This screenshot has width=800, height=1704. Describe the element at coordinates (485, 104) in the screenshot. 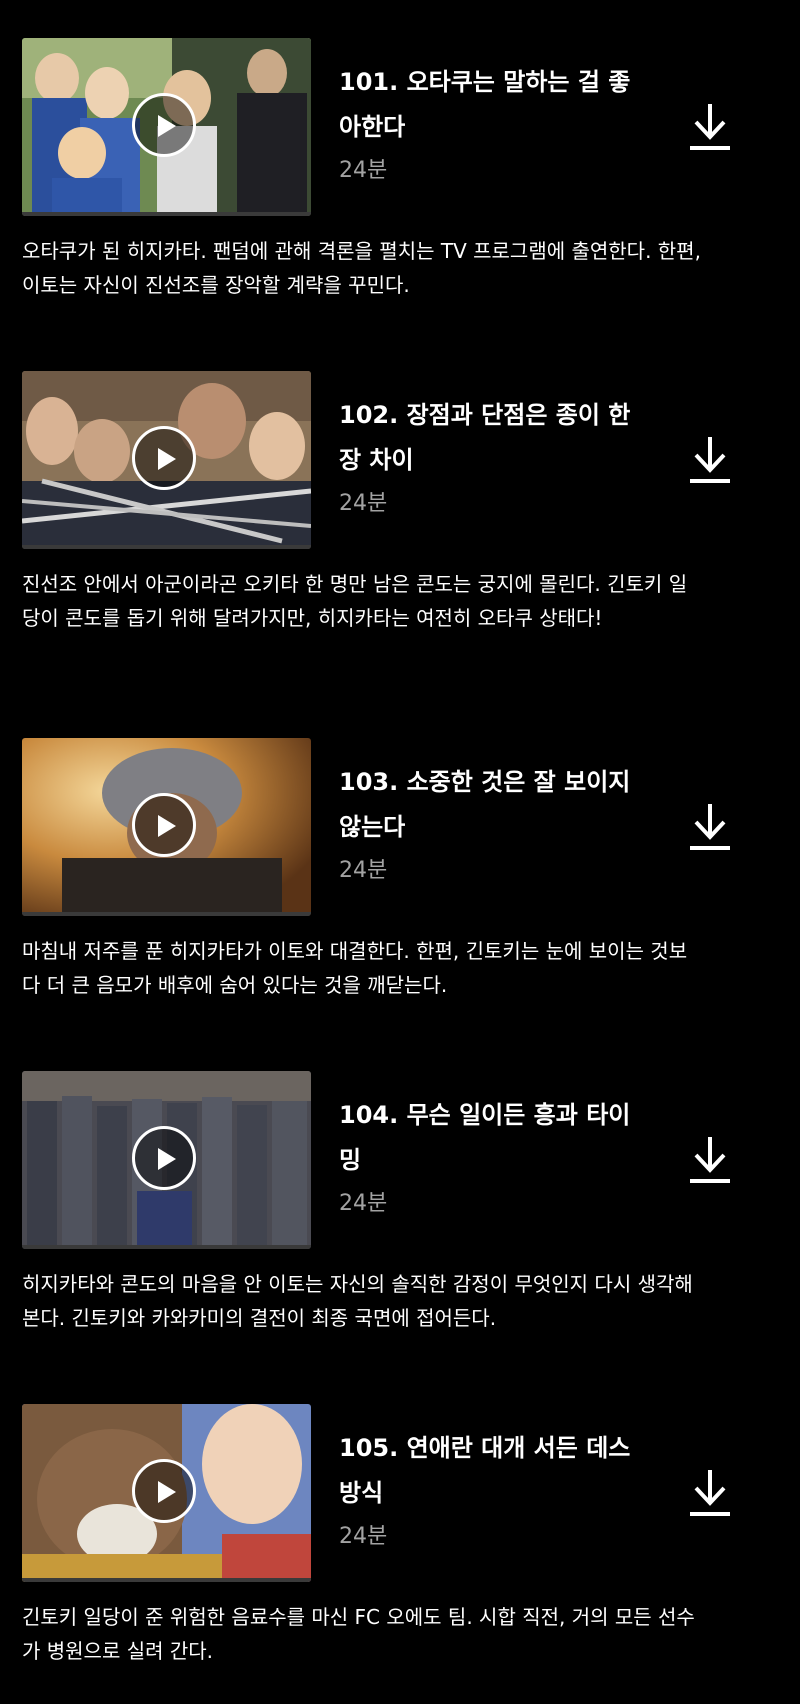

I see `episode-title: 101. 오타쿠는 말하는 걸 좋아한다` at that location.